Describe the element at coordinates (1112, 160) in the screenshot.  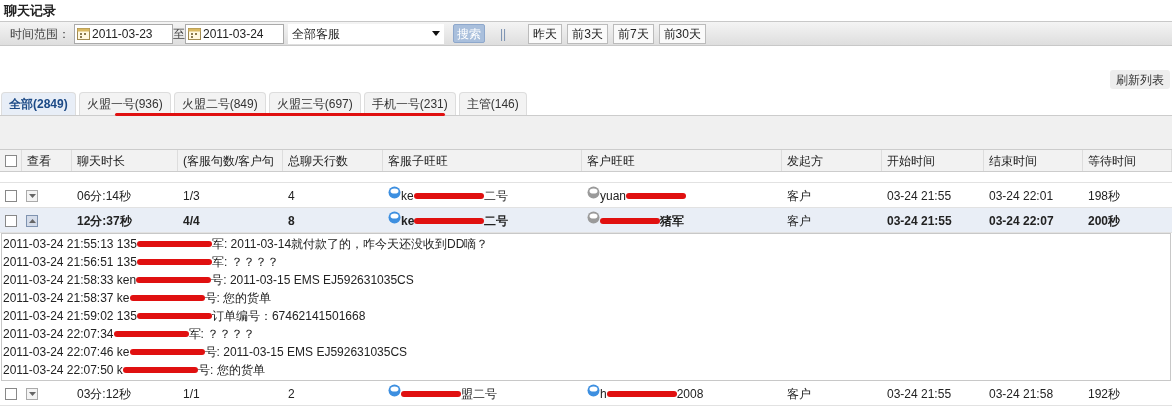
I see `column-header: 等待时间` at that location.